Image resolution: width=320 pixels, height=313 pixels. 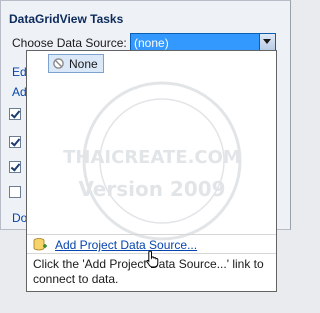 What do you see at coordinates (151, 43) in the screenshot?
I see `combo-selected-value: (none)` at bounding box center [151, 43].